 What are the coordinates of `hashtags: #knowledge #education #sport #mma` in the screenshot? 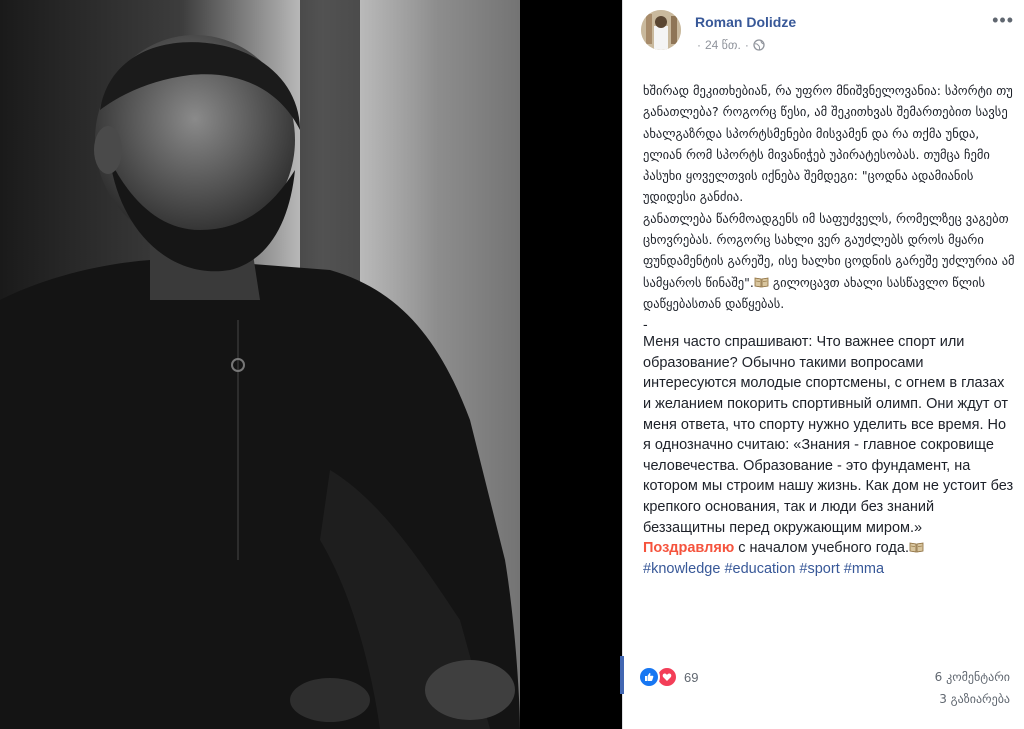 It's located at (829, 569).